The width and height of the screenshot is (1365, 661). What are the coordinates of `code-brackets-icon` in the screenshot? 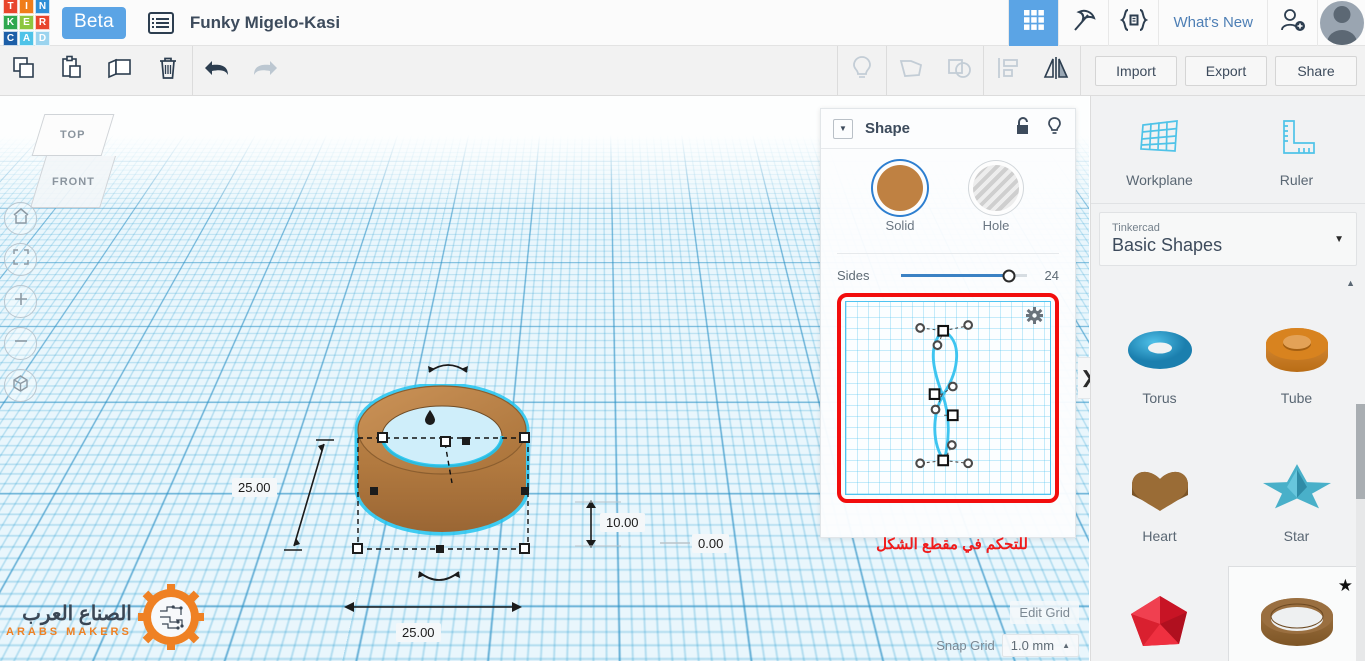 It's located at (1134, 22).